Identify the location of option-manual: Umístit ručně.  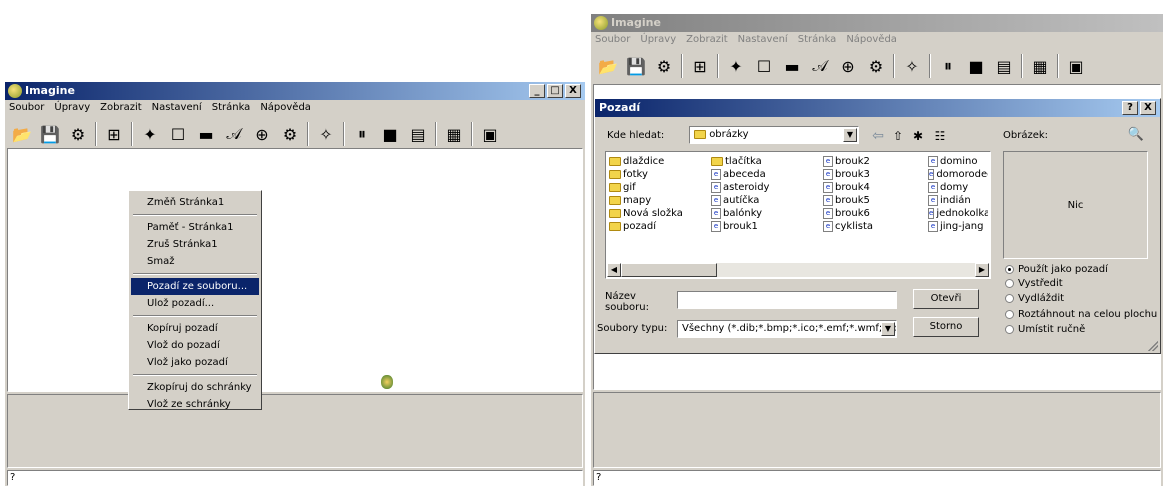
(1045, 329).